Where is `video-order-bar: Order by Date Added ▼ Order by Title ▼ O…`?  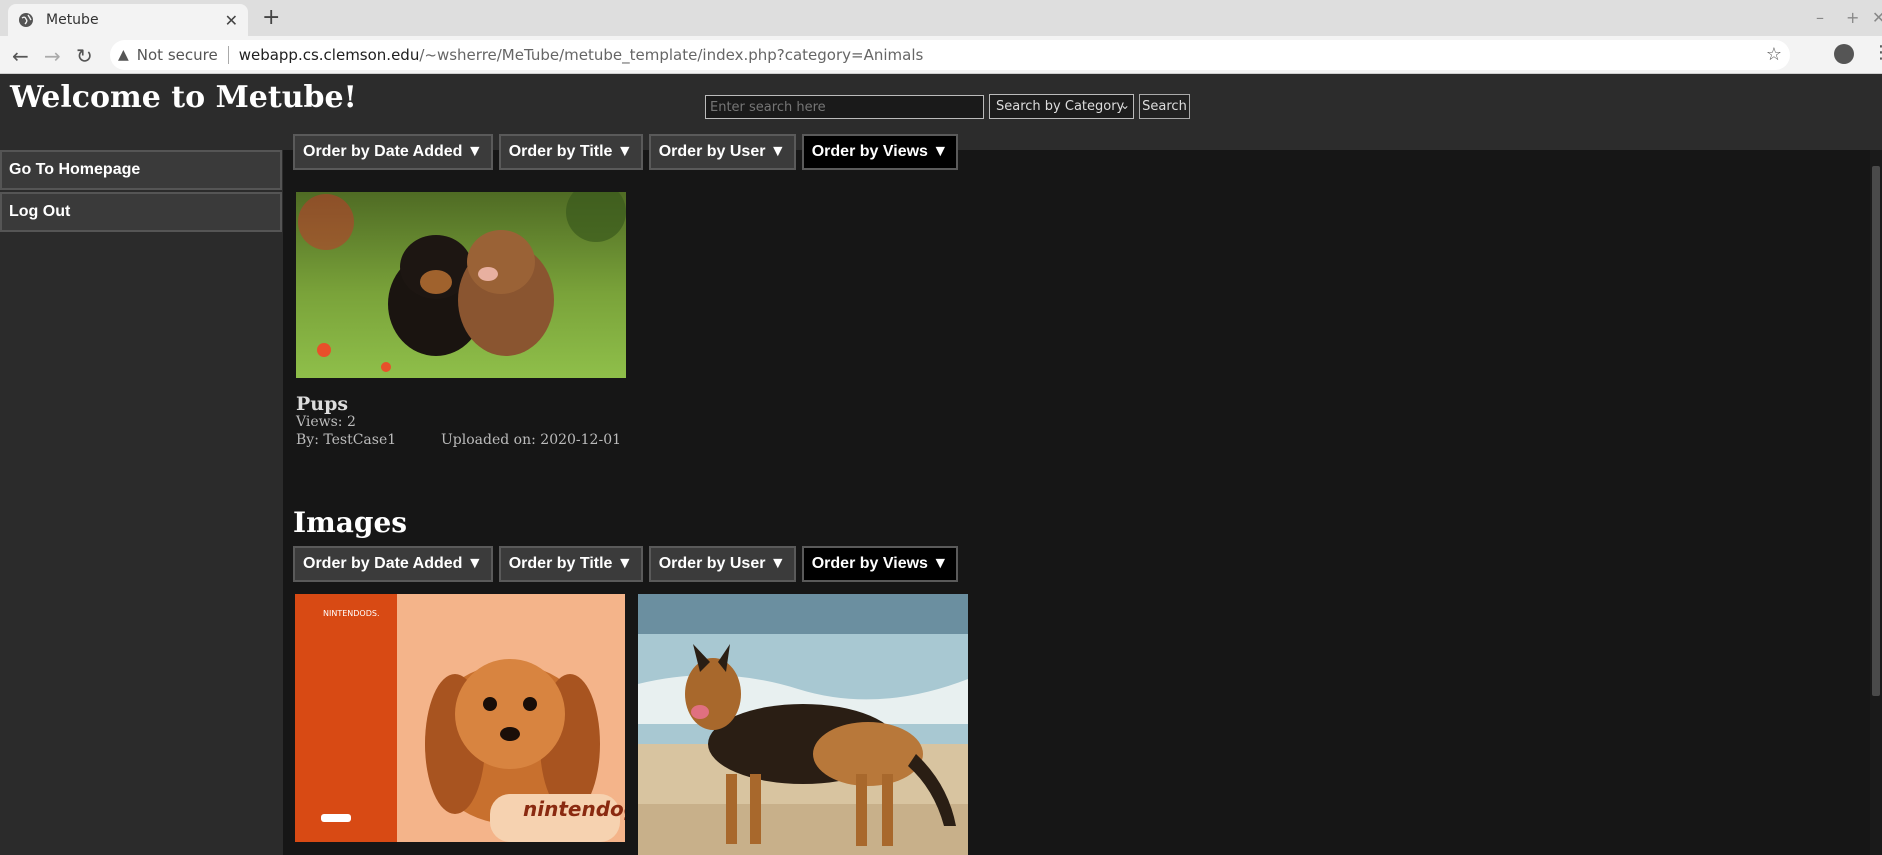
video-order-bar: Order by Date Added ▼ Order by Title ▼ O… is located at coordinates (628, 152).